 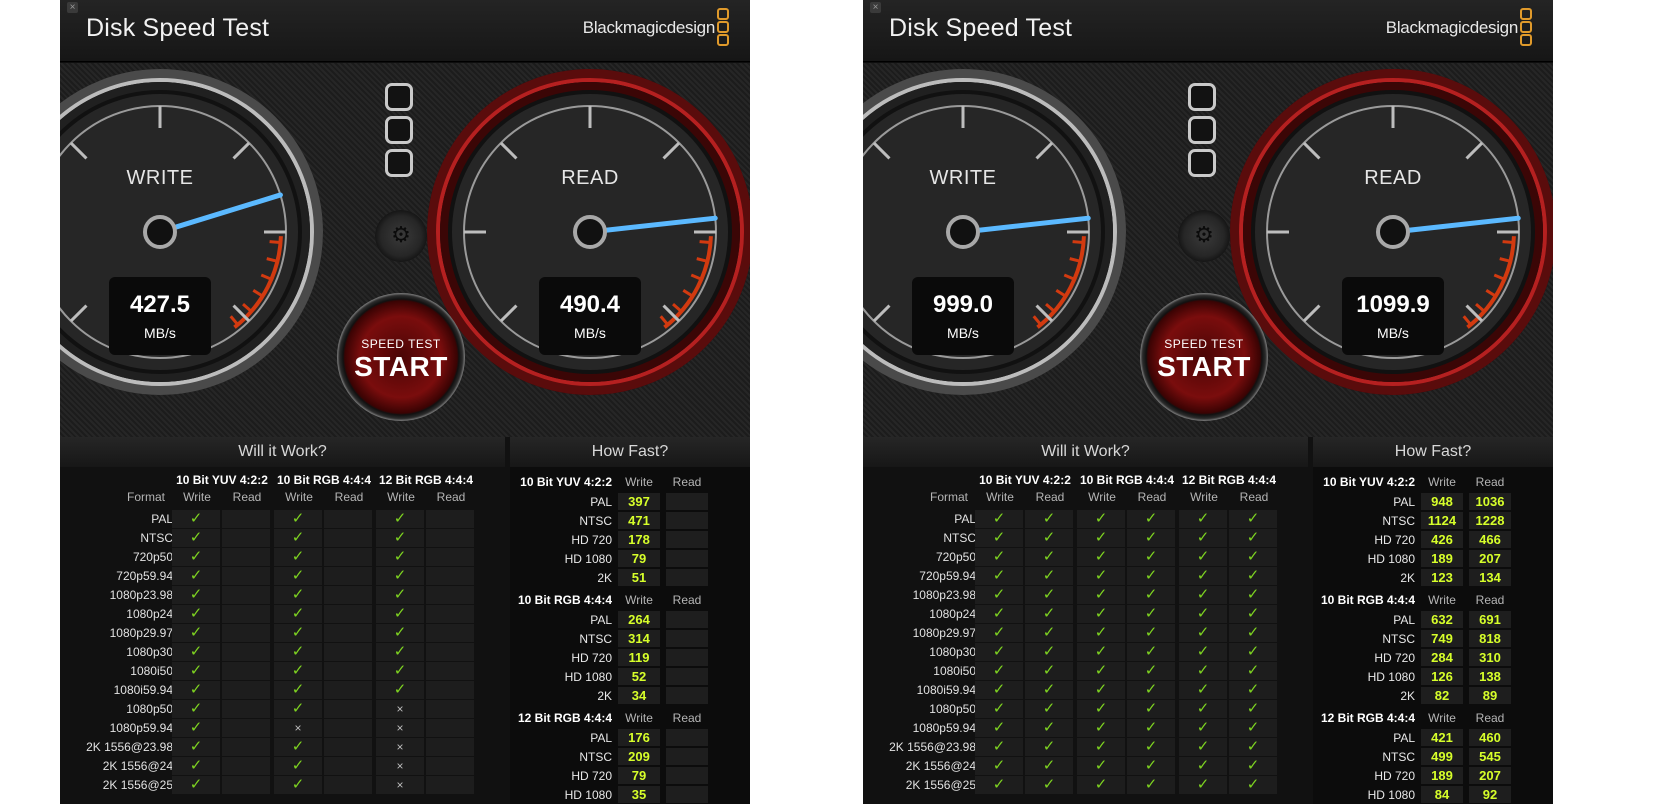 What do you see at coordinates (963, 304) in the screenshot?
I see `write-speed-value: 999.0` at bounding box center [963, 304].